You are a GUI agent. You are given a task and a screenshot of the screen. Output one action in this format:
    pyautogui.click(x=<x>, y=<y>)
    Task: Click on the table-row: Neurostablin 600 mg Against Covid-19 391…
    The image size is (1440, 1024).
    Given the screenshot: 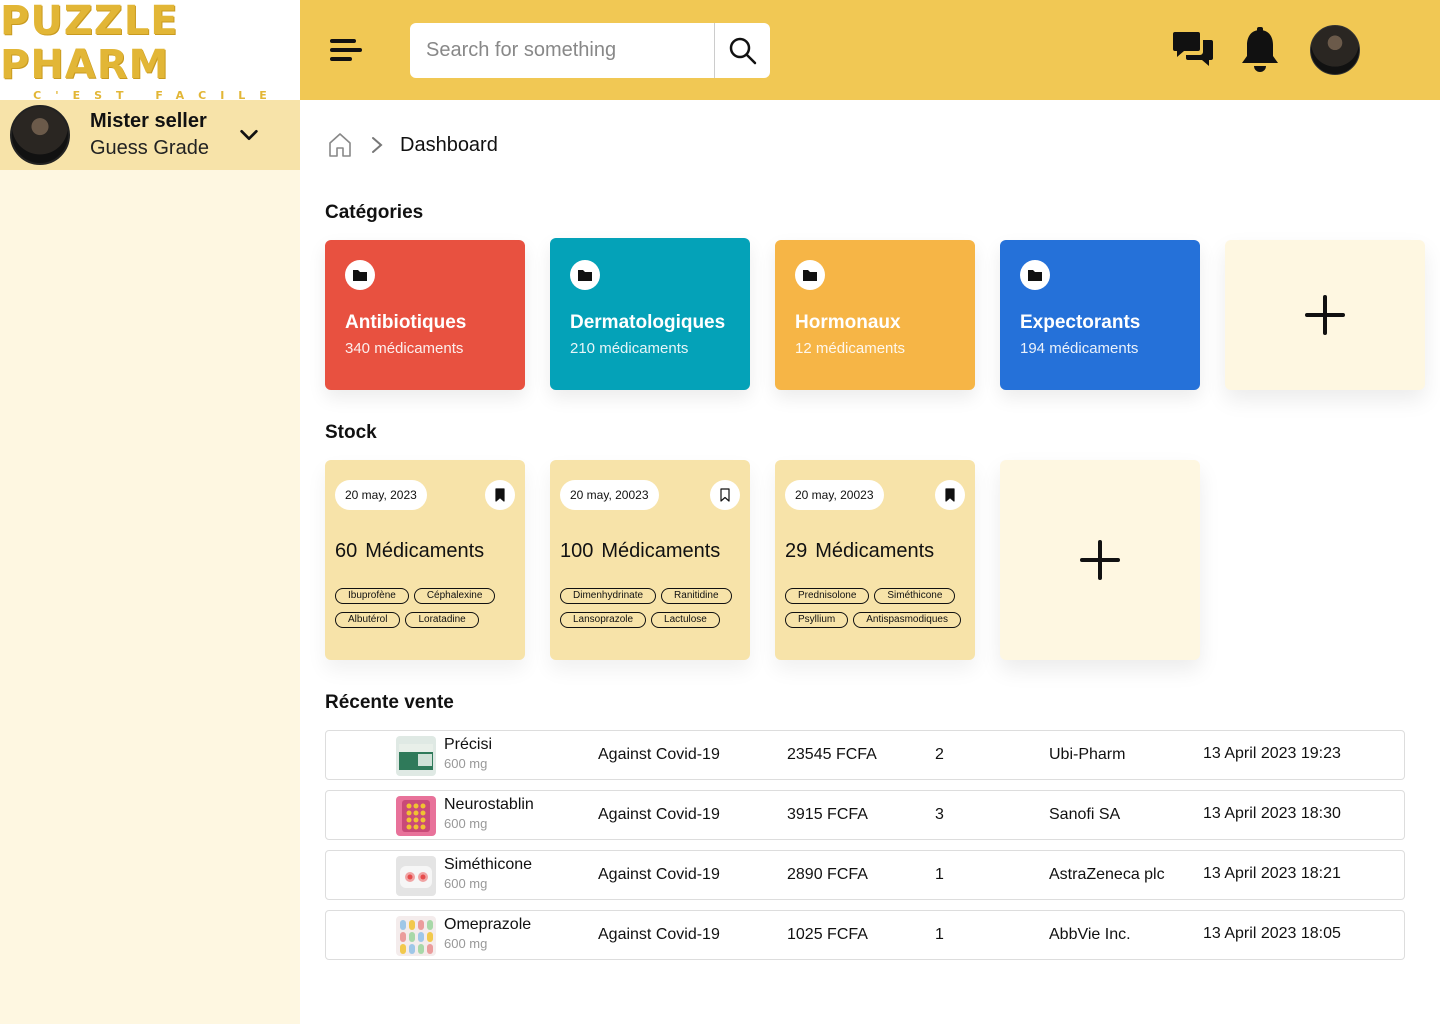 What is the action you would take?
    pyautogui.click(x=865, y=815)
    